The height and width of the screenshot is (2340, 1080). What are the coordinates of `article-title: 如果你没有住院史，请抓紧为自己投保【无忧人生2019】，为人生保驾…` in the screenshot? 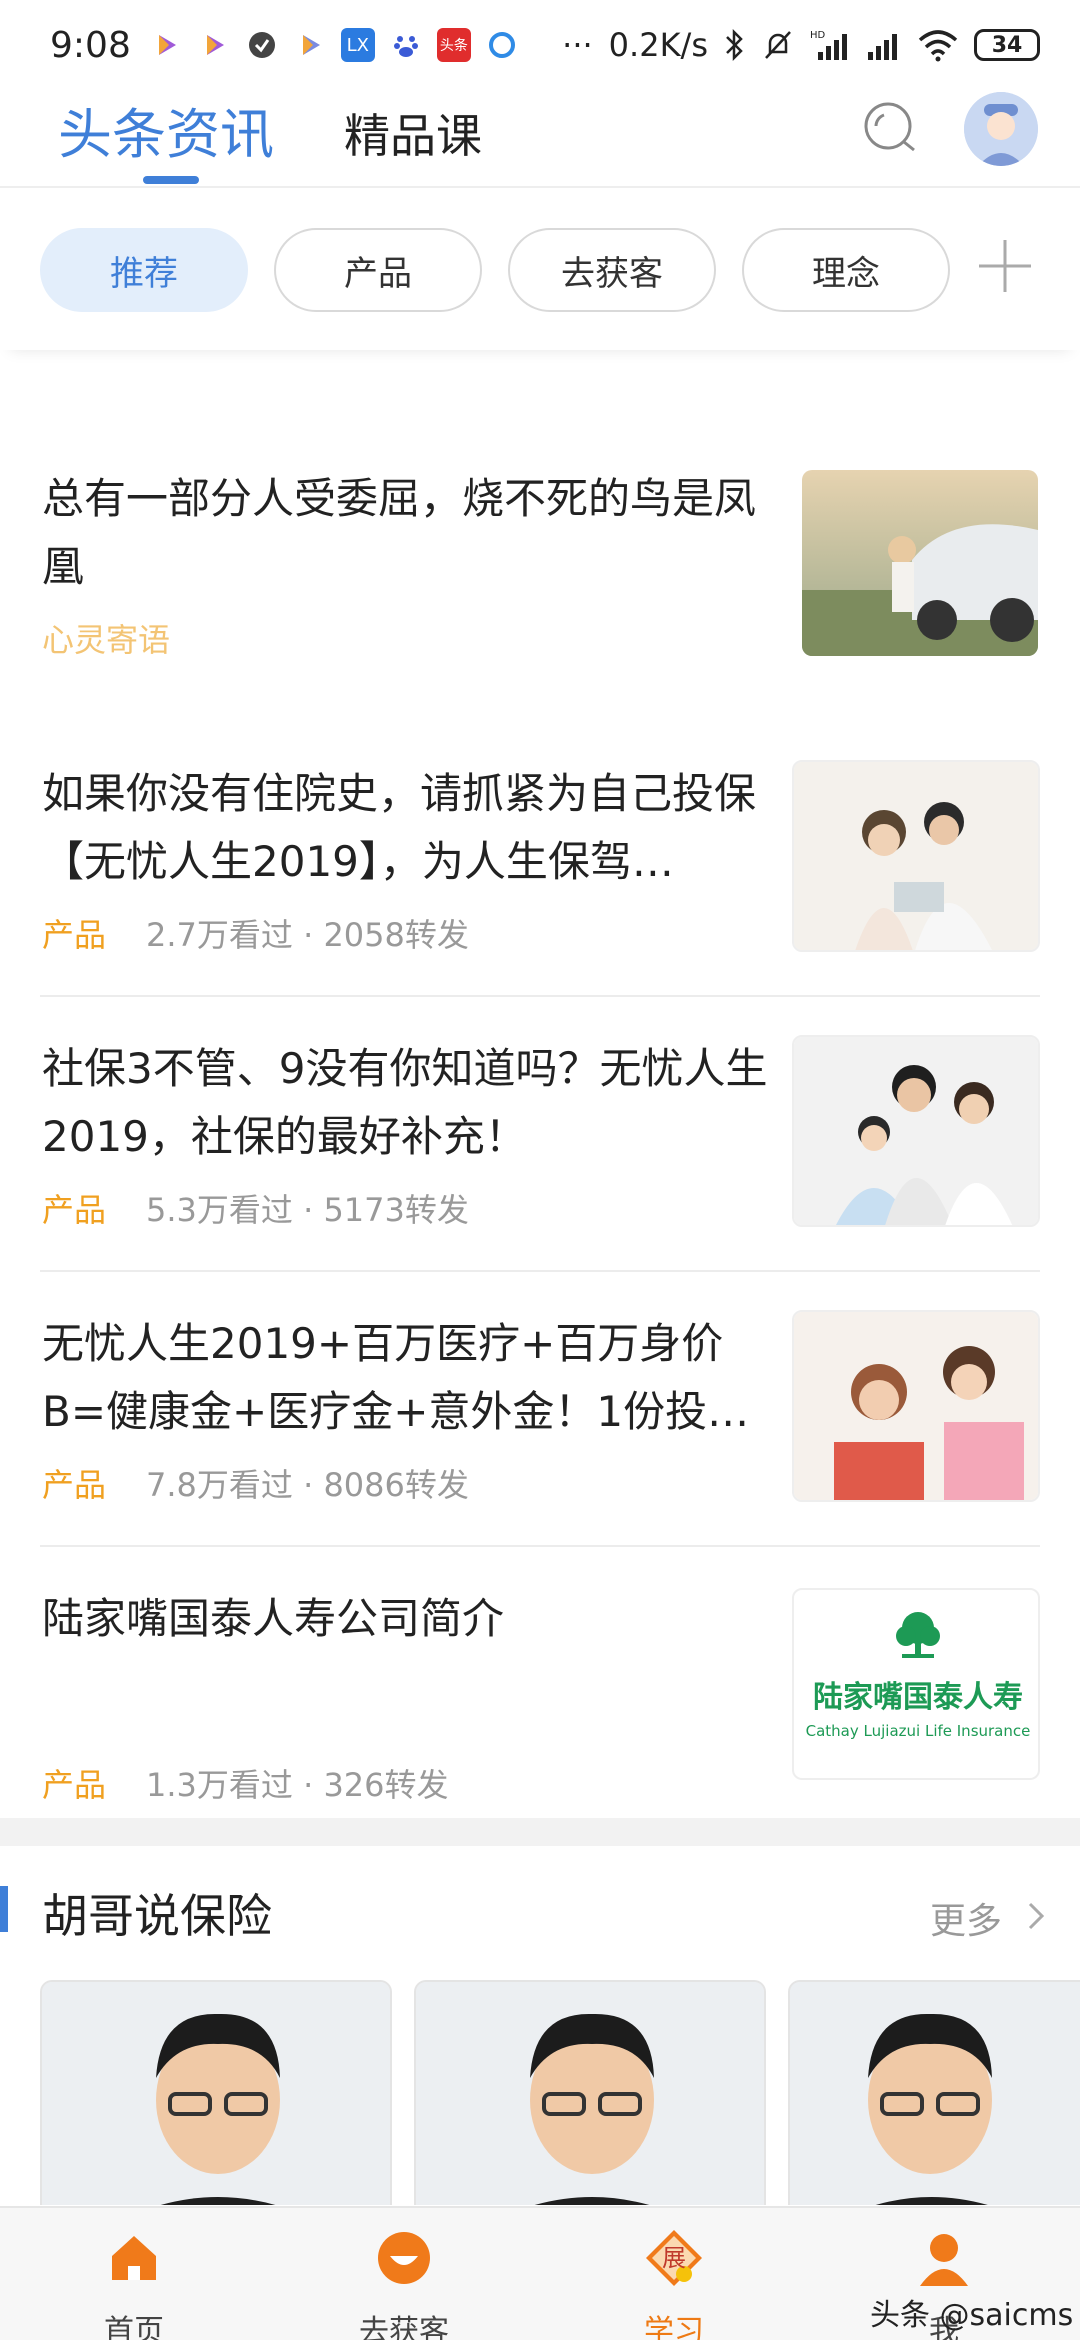 It's located at (412, 828).